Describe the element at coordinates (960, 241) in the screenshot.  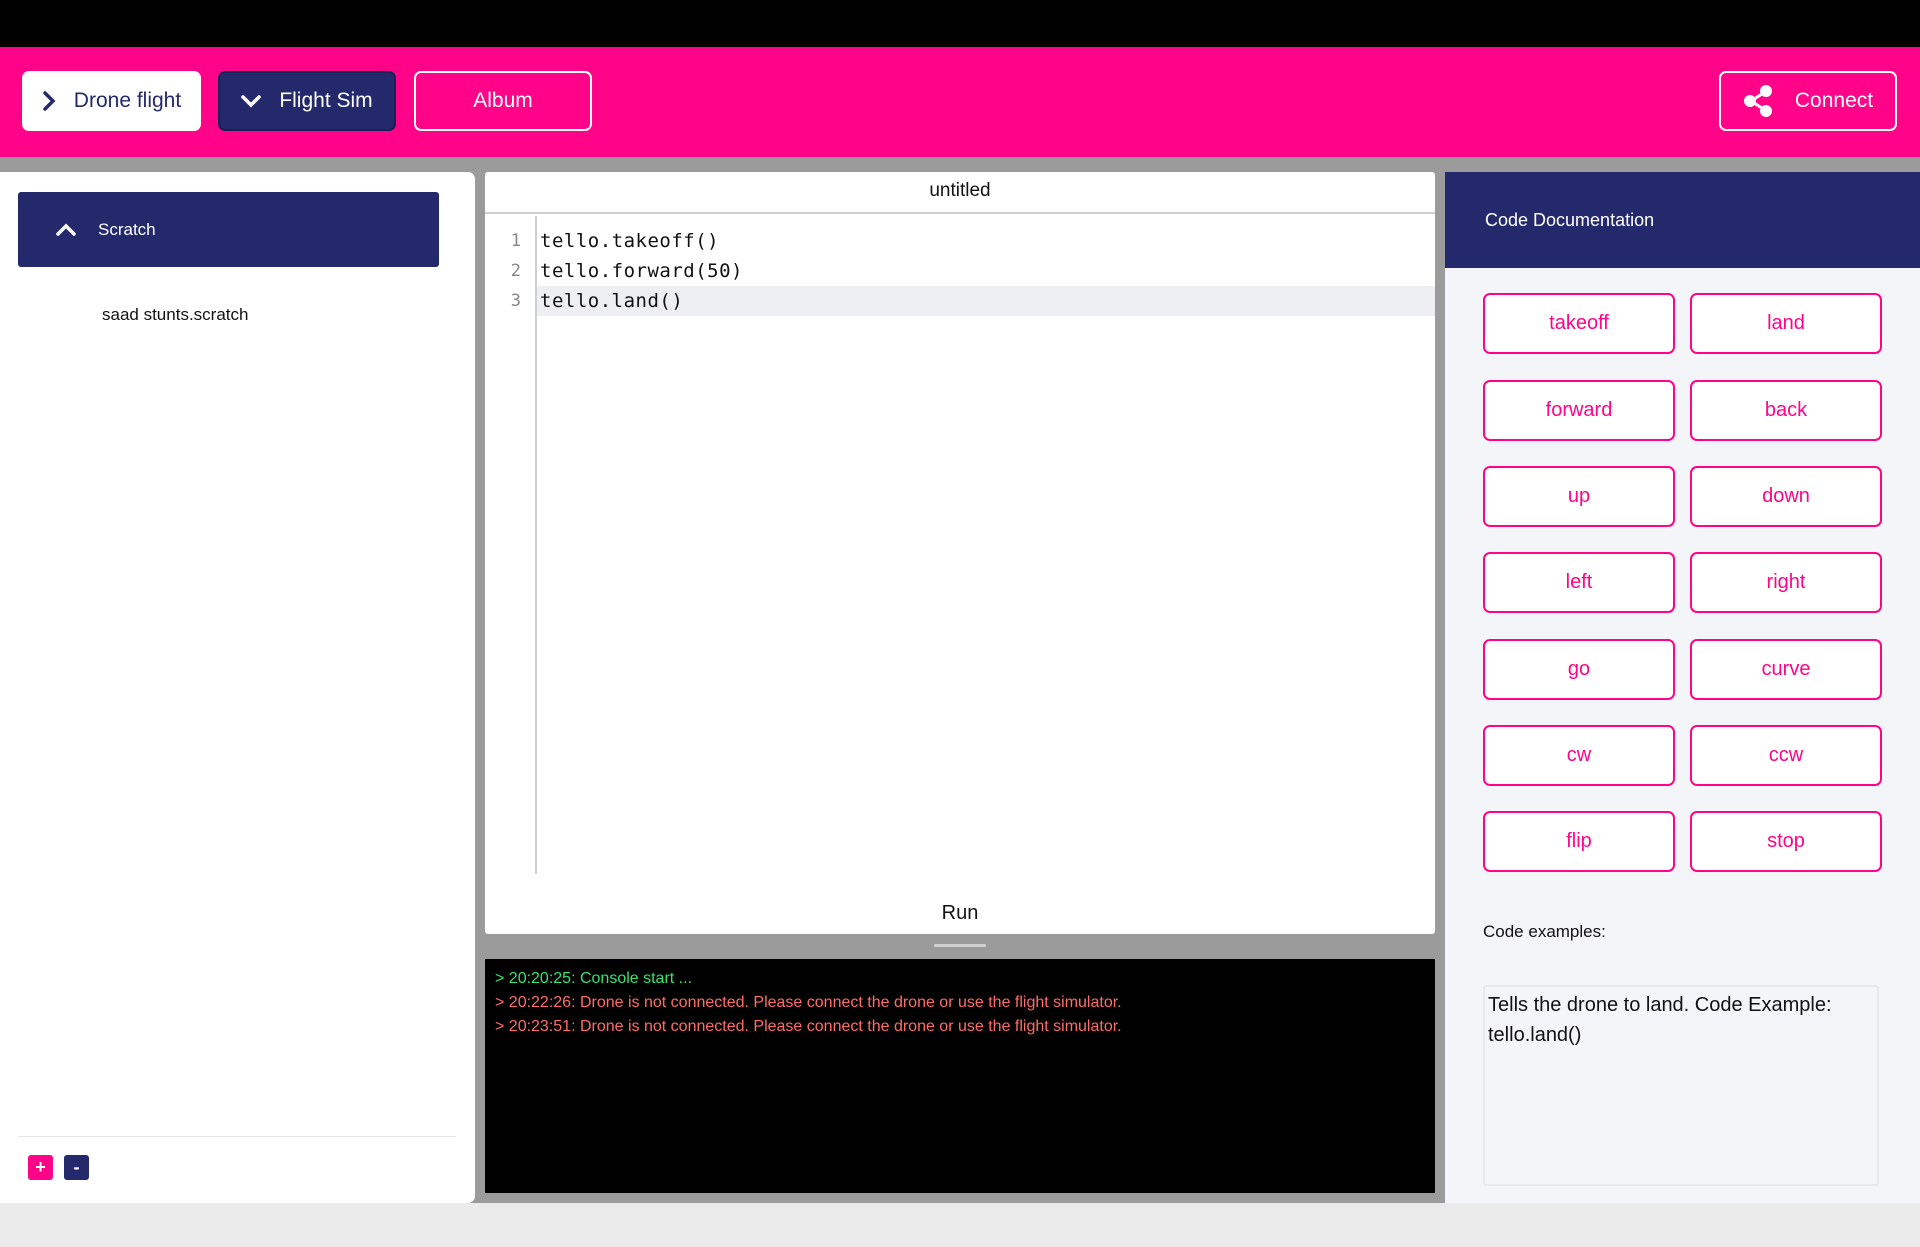
I see `code-line: 1 tello.takeoff()` at that location.